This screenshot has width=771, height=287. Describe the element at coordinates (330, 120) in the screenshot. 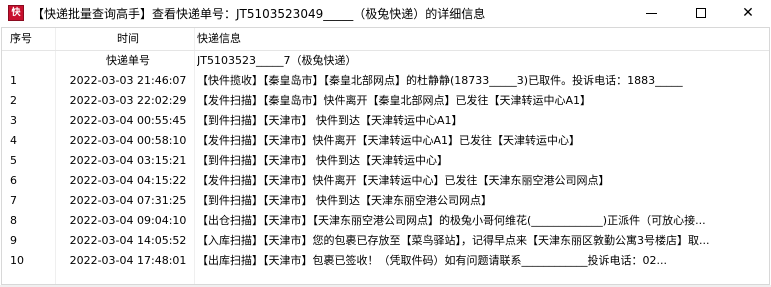

I see `row-info: 【到件扫描】【天津市】 快件到达【天津转运中心A1】` at that location.